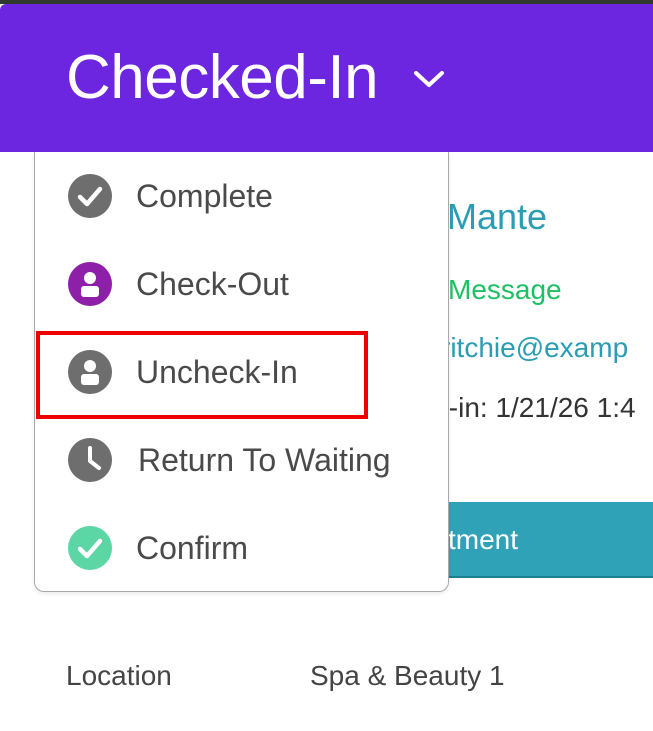 This screenshot has height=731, width=653. Describe the element at coordinates (212, 283) in the screenshot. I see `menu-item-label: Check-Out` at that location.